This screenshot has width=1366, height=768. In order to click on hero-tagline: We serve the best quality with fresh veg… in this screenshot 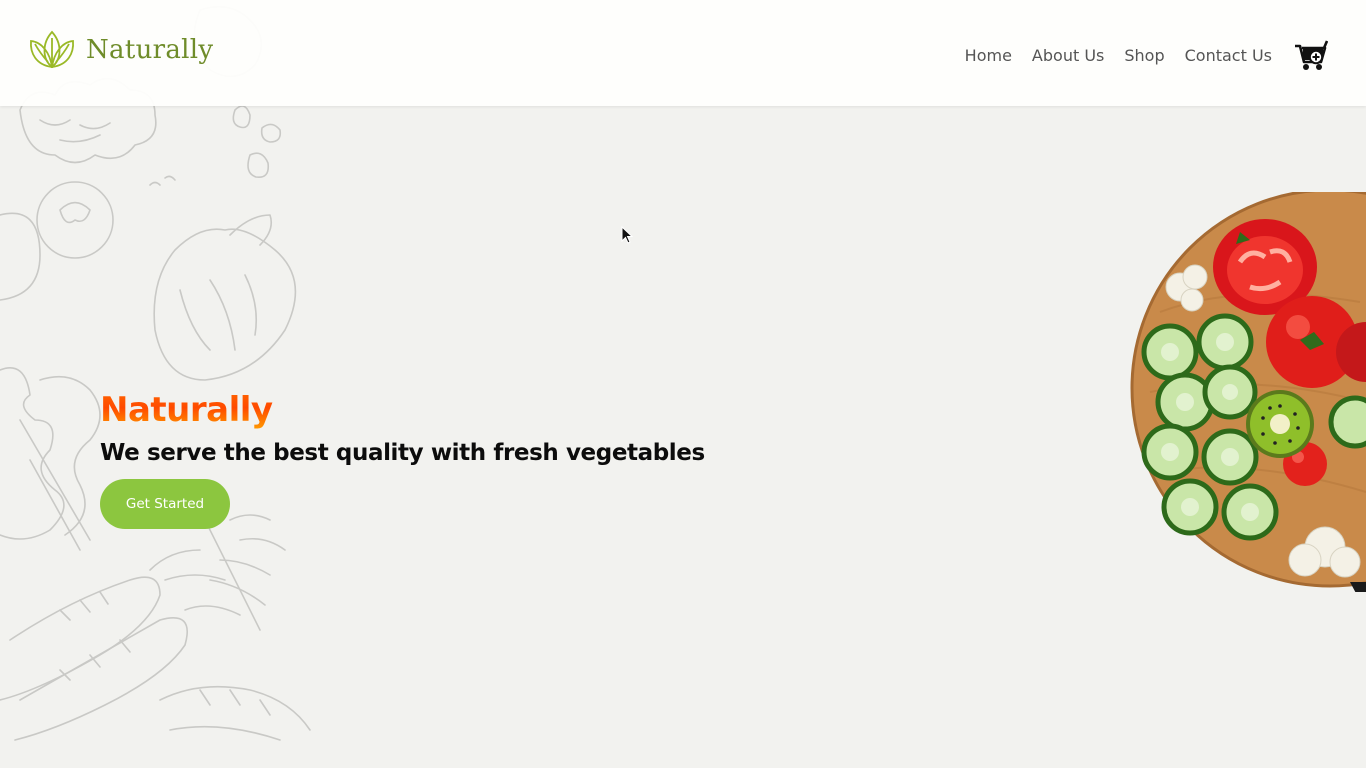, I will do `click(402, 453)`.